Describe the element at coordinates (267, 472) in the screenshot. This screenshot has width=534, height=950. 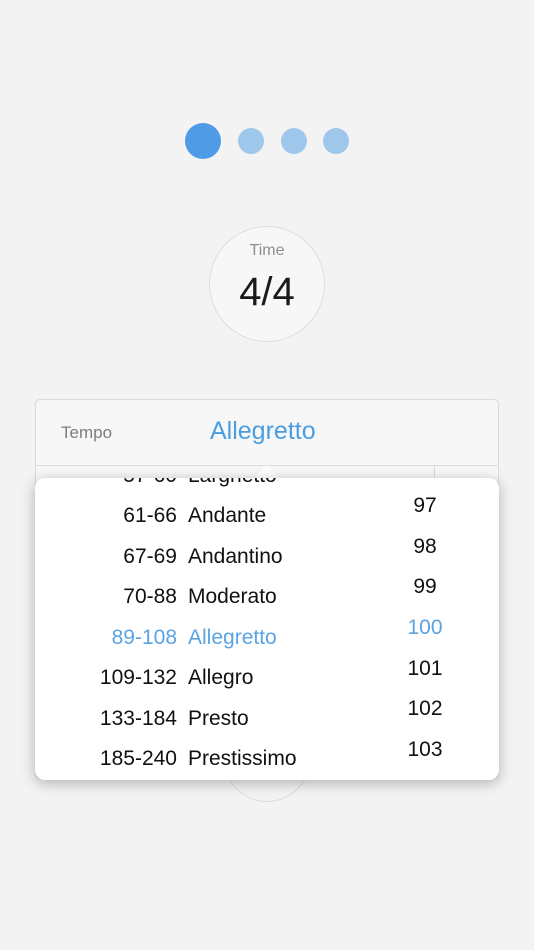
I see `popover-arrow` at that location.